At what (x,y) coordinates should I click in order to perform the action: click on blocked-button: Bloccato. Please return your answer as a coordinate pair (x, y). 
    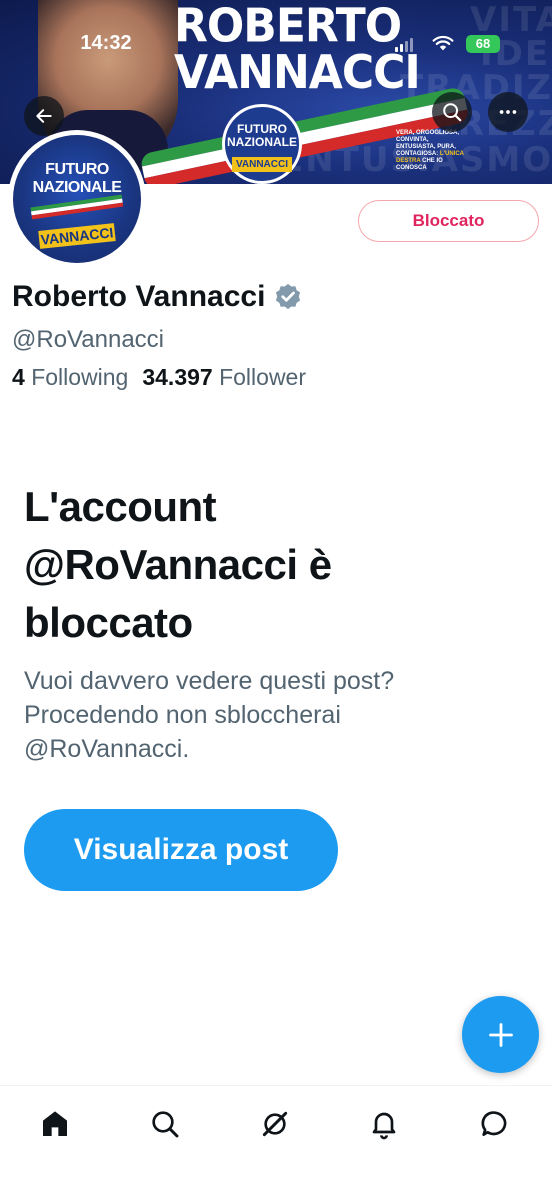
    Looking at the image, I should click on (448, 221).